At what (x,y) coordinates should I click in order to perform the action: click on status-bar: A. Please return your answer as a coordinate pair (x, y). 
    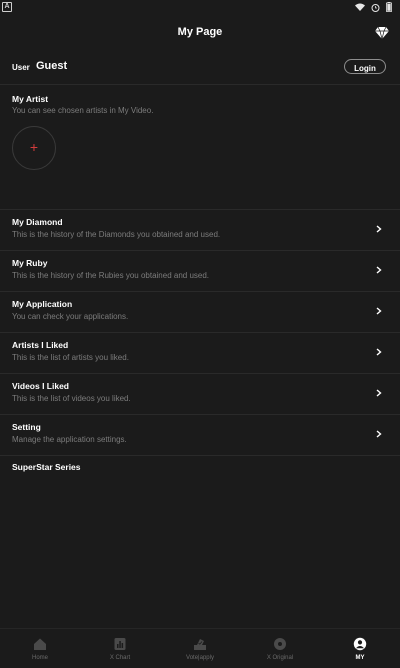
    Looking at the image, I should click on (200, 8).